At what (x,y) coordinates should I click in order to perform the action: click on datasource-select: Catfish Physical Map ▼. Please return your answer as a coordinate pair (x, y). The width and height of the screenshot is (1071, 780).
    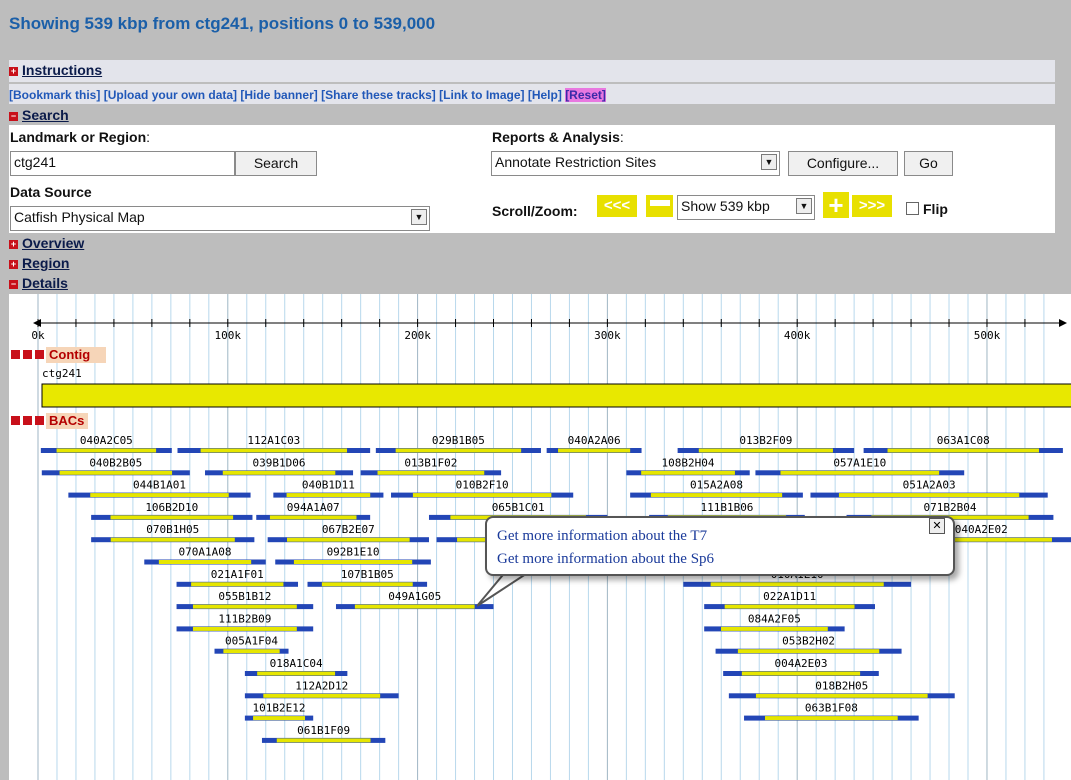
    Looking at the image, I should click on (220, 218).